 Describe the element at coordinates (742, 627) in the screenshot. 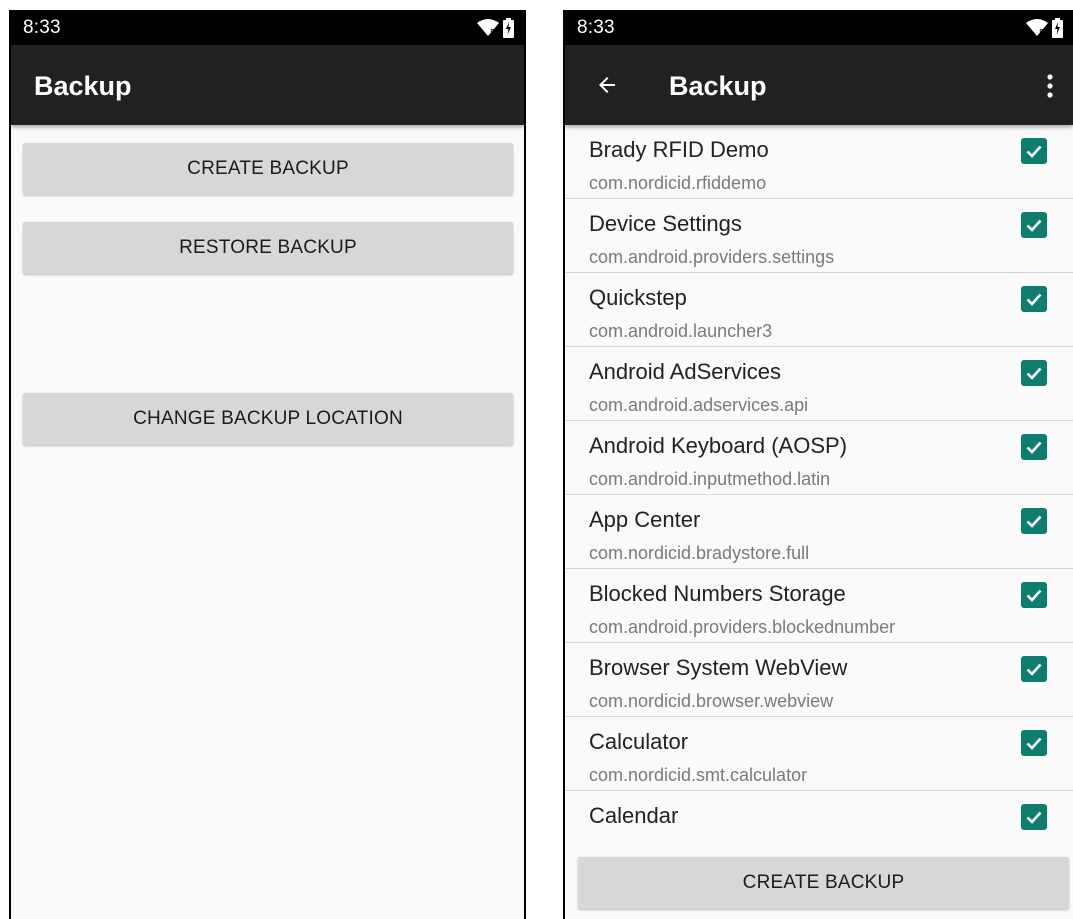

I see `app-package: com.android.providers.blockednumber` at that location.